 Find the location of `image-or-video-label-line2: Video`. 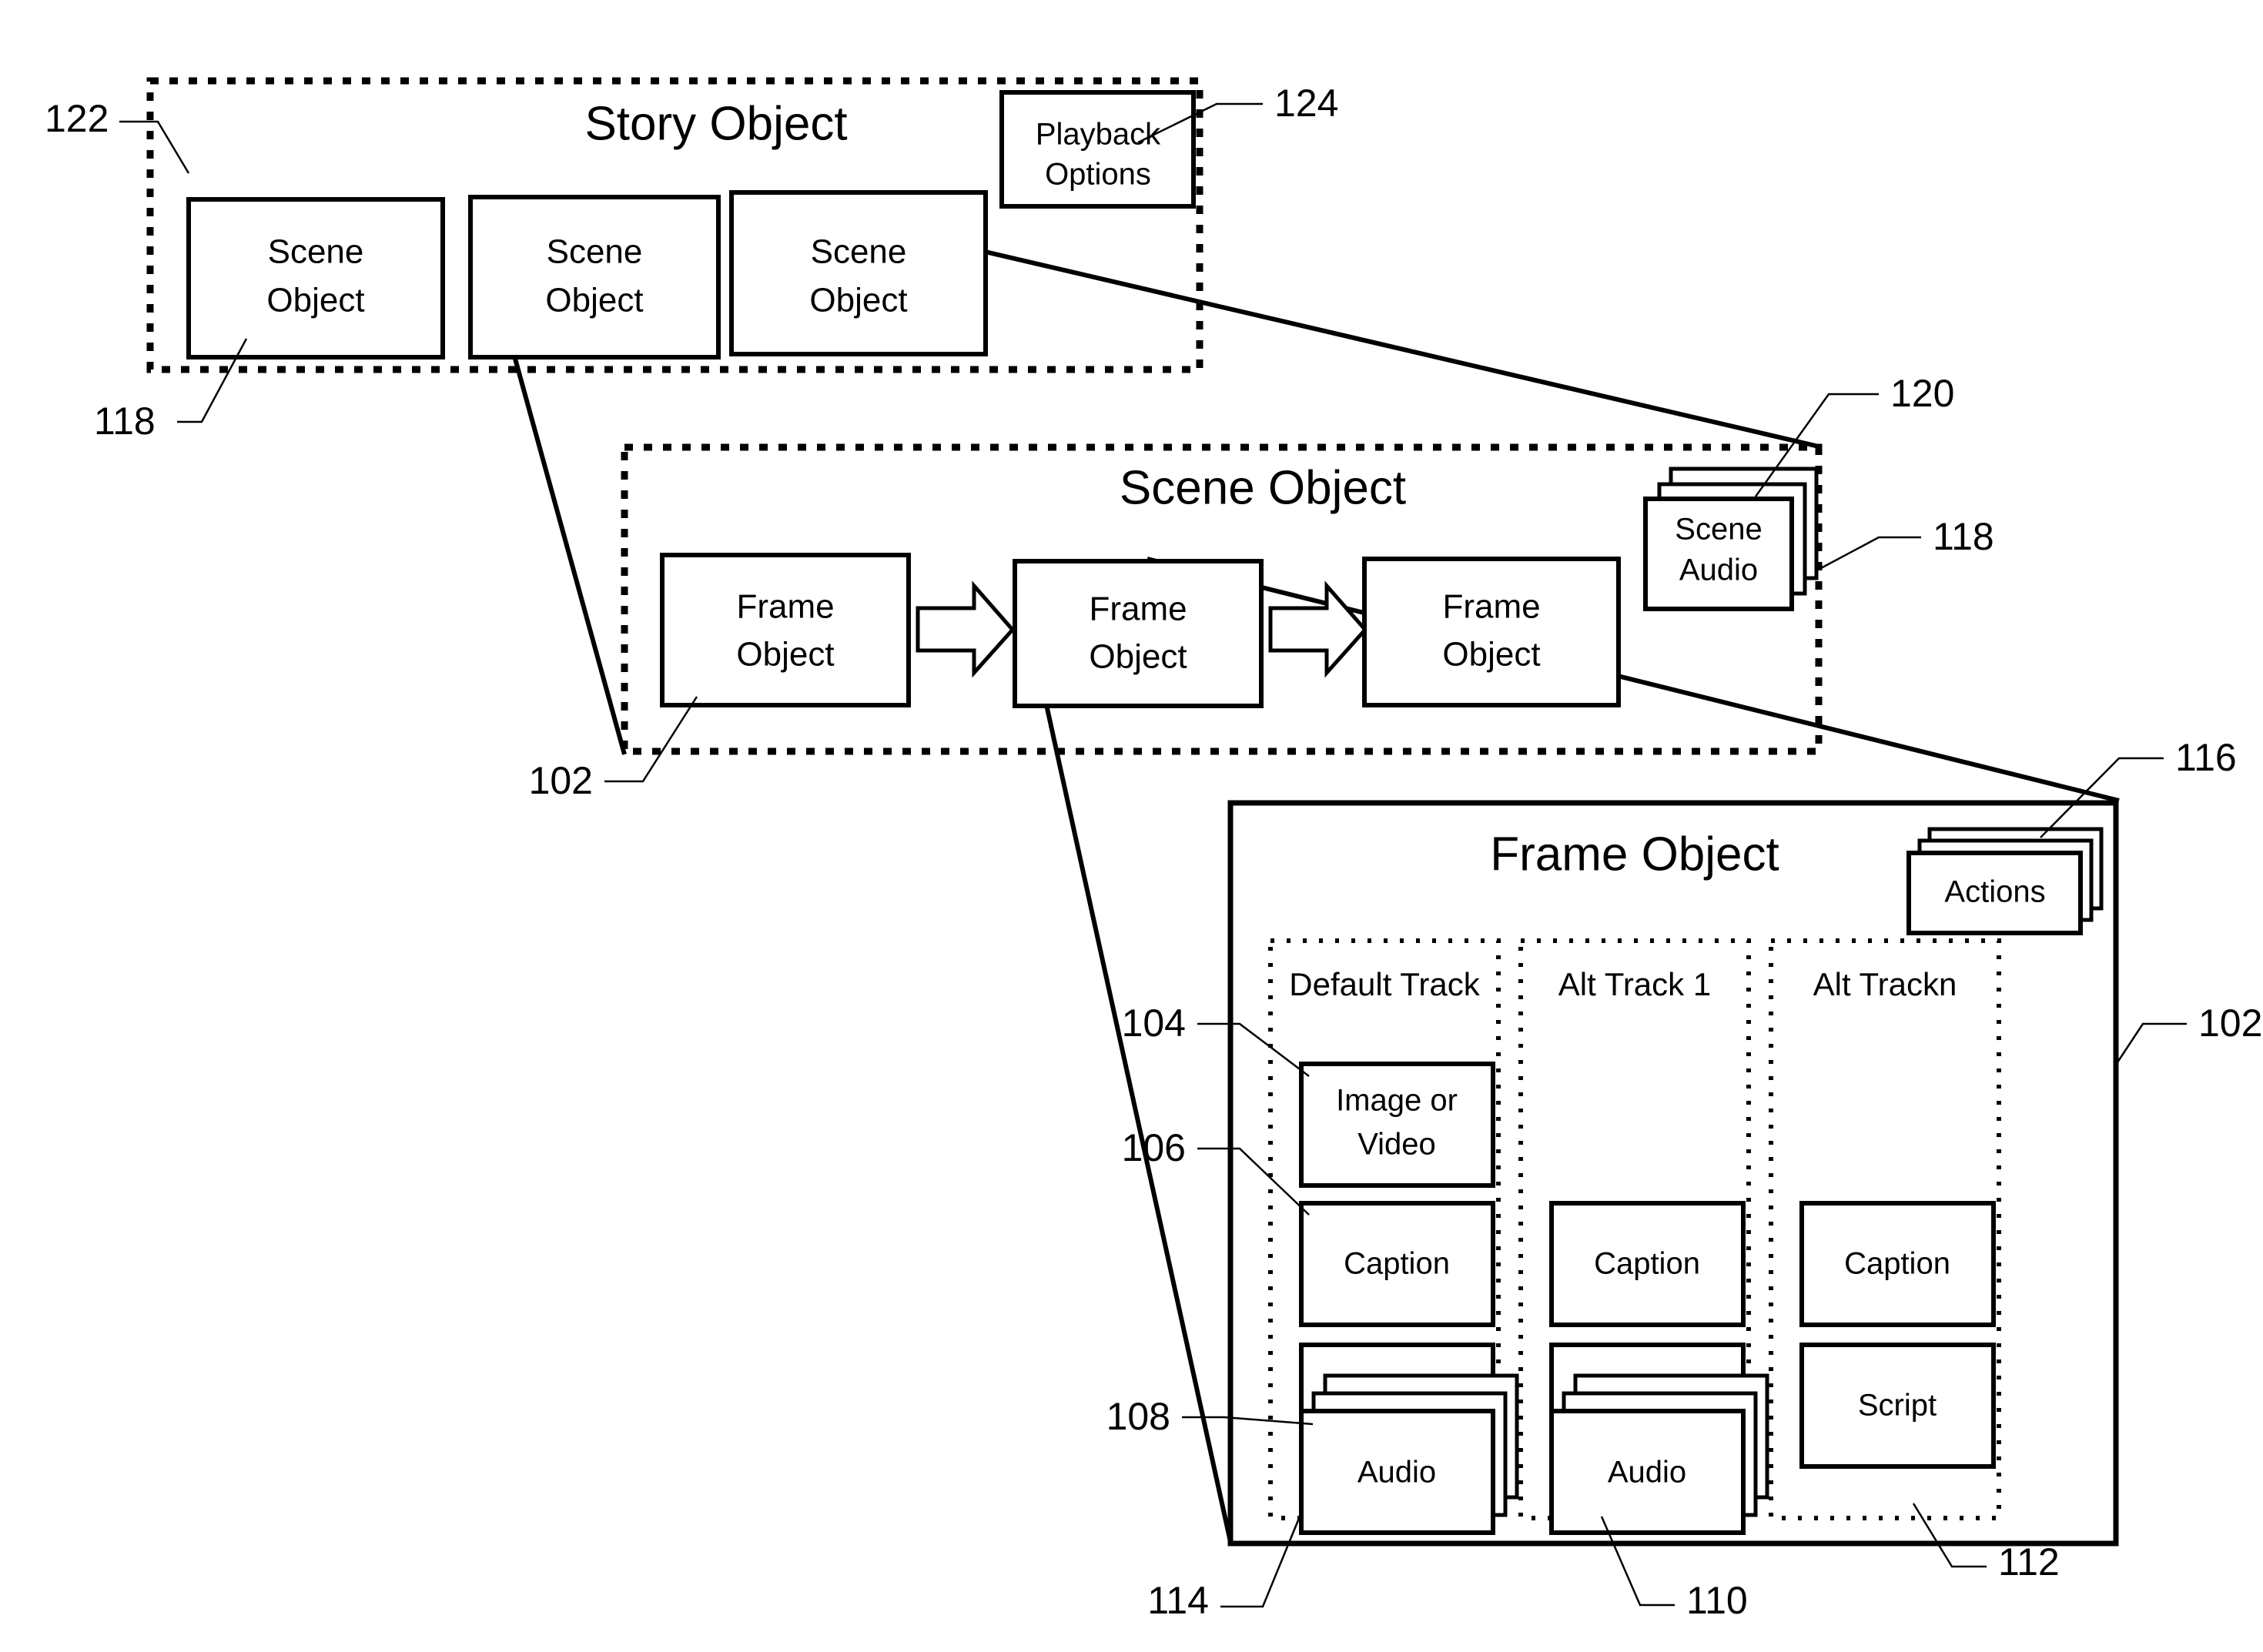

image-or-video-label-line2: Video is located at coordinates (1396, 1145).